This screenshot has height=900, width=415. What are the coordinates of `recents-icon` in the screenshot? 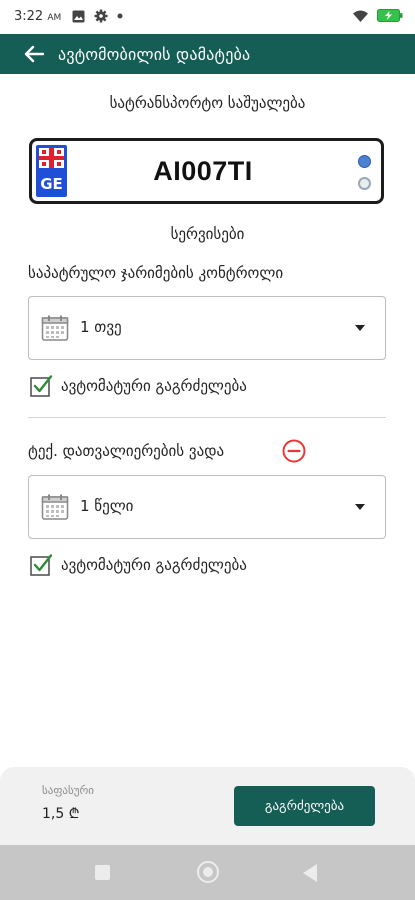 It's located at (102, 872).